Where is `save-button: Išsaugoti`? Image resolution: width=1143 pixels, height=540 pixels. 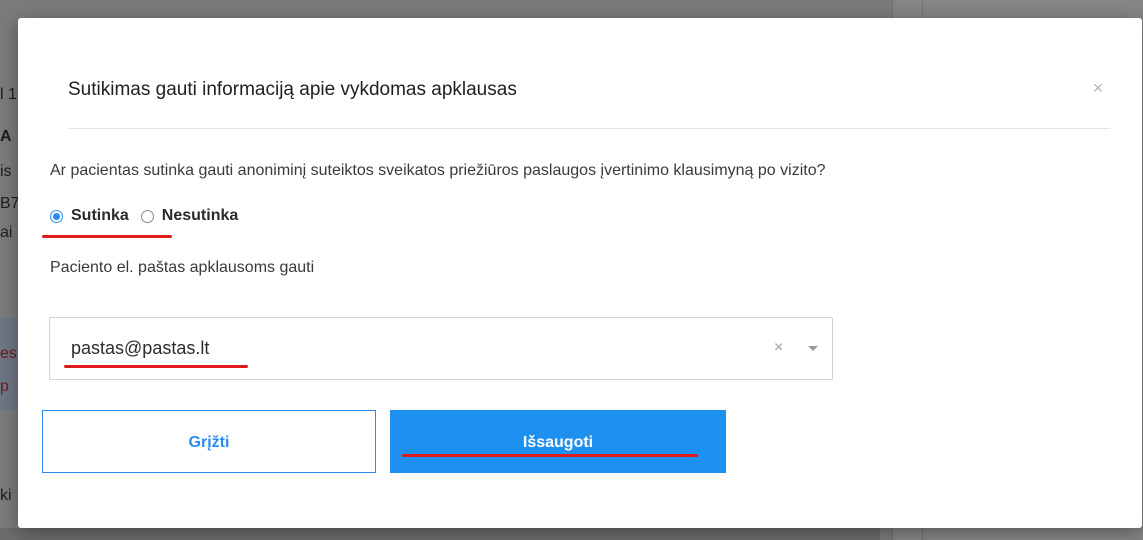 save-button: Išsaugoti is located at coordinates (558, 441).